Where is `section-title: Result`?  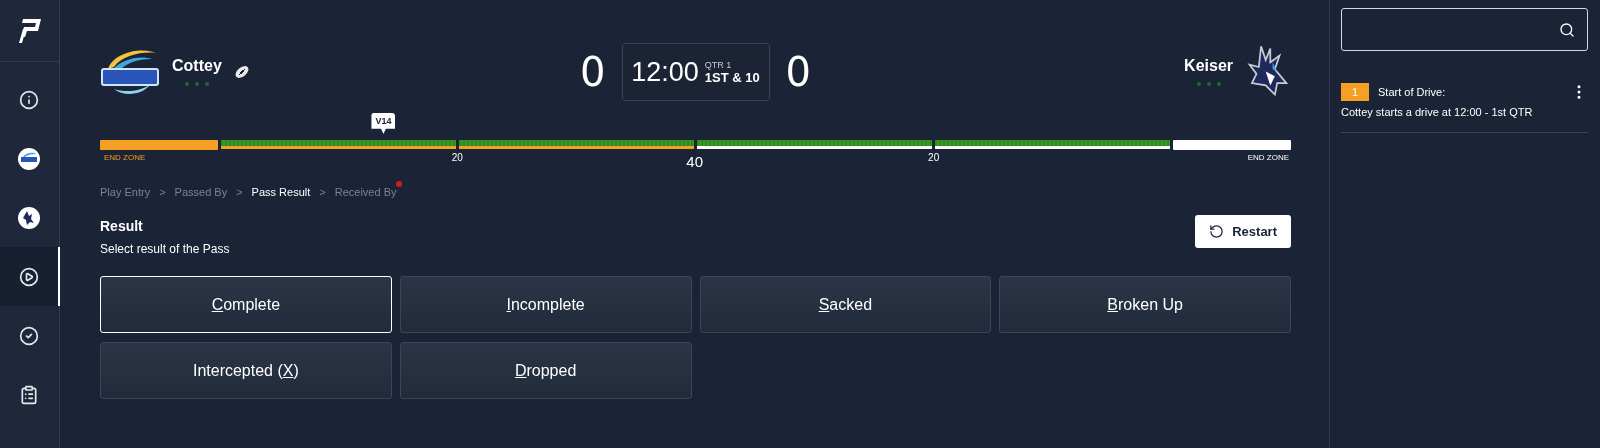 section-title: Result is located at coordinates (122, 226).